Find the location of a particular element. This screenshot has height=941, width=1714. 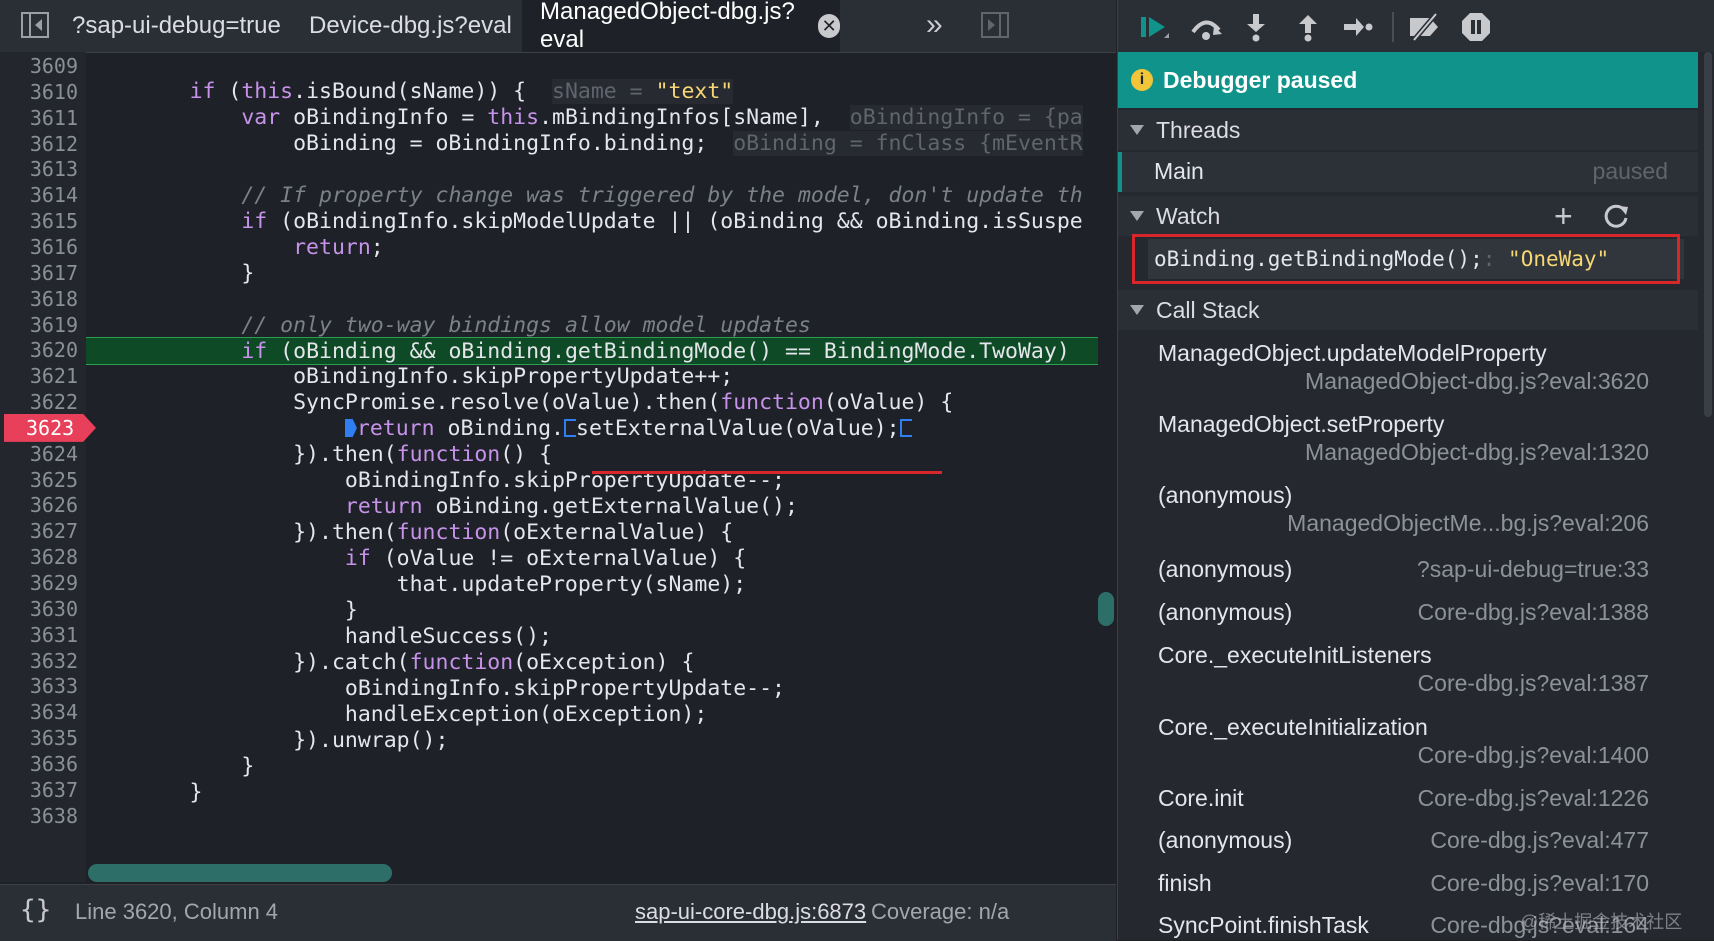

line-number: 3622 is located at coordinates (39, 402).